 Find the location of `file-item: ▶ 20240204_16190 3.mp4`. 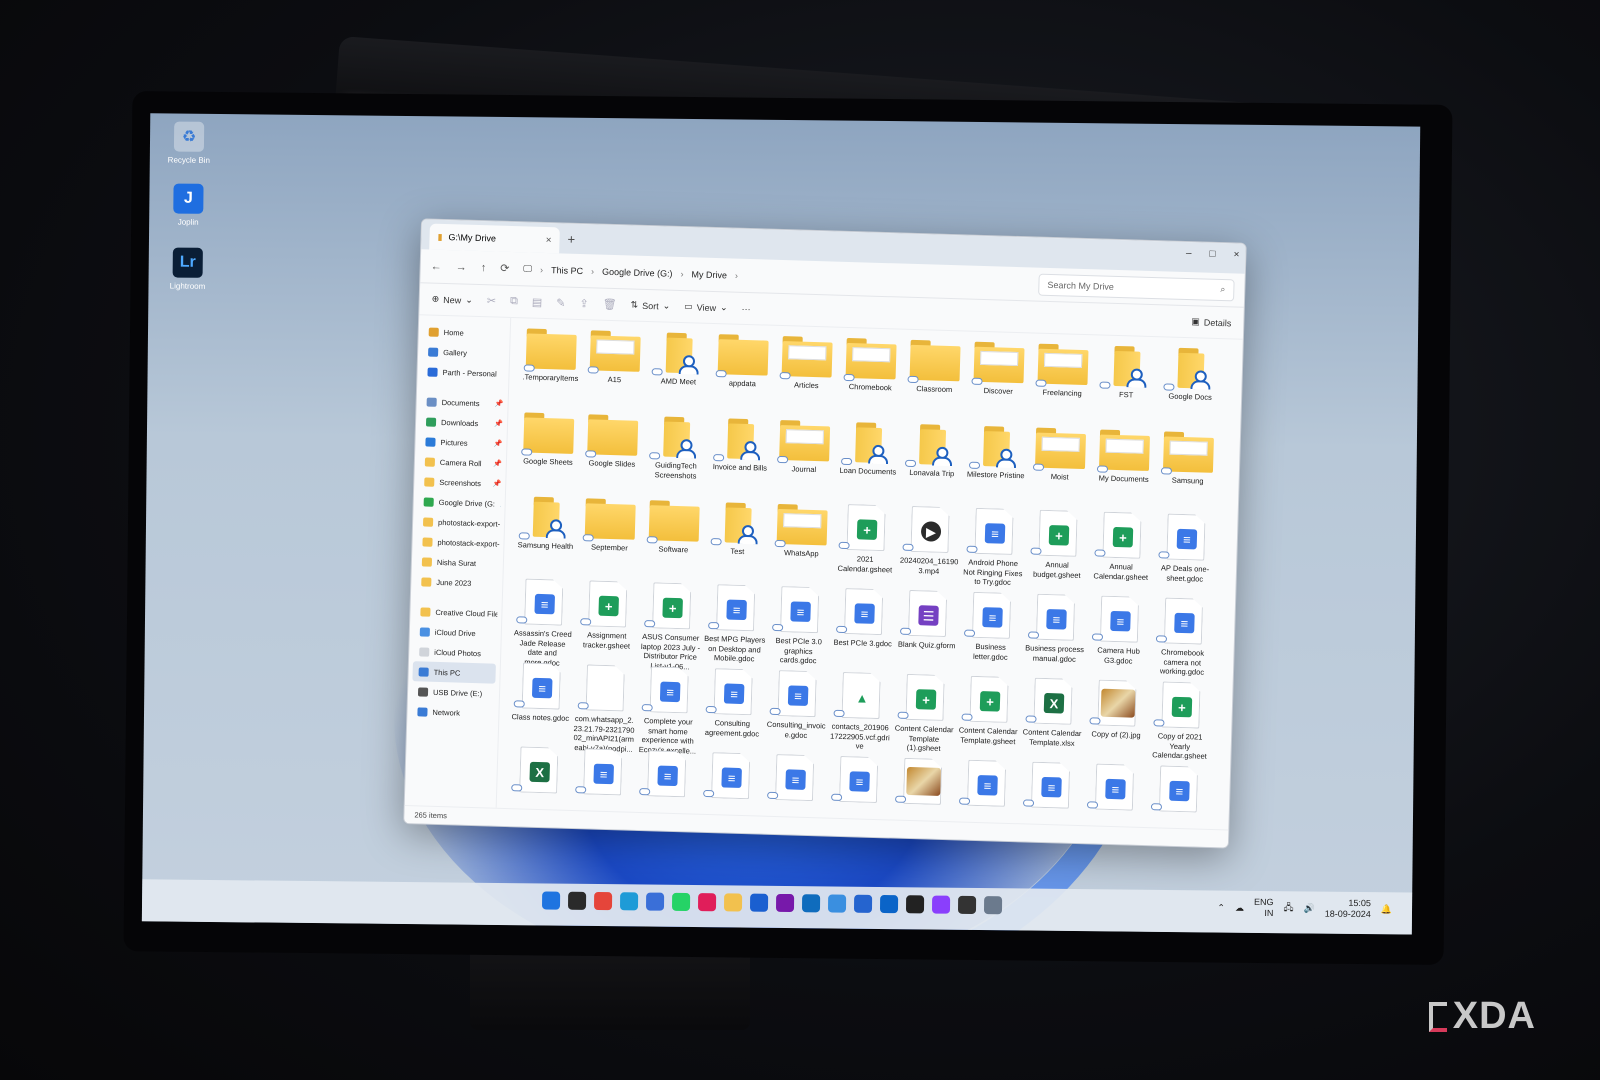

file-item: ▶ 20240204_16190 3.mp4 is located at coordinates (929, 547).